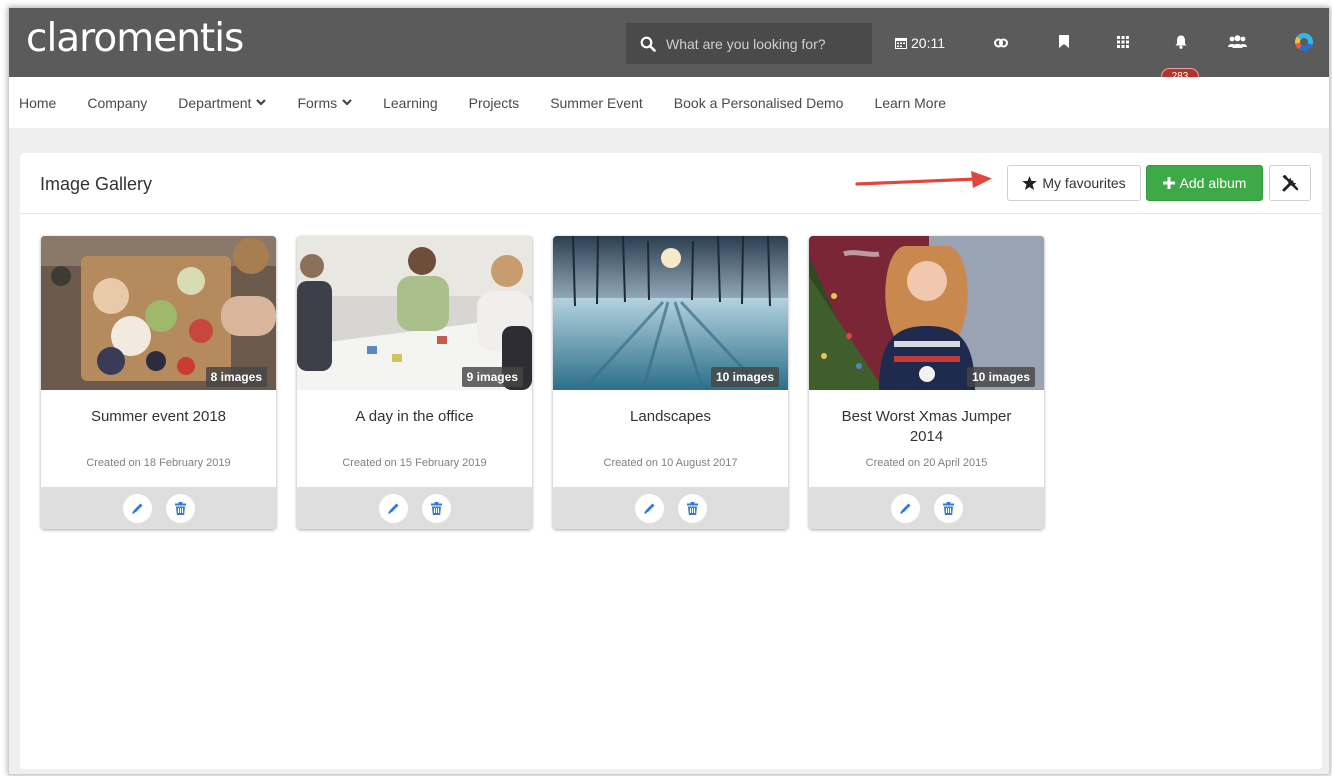 The width and height of the screenshot is (1332, 776). What do you see at coordinates (1074, 183) in the screenshot?
I see `my-favourites-button: My favourites` at bounding box center [1074, 183].